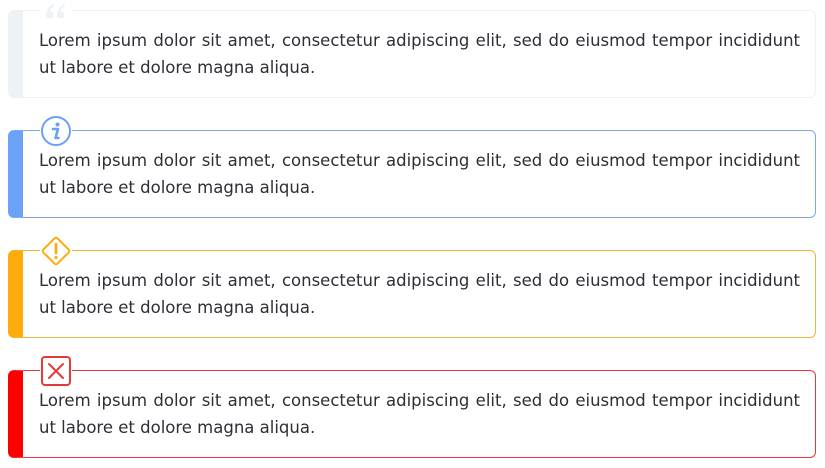  I want to click on quote-icon, so click(56, 14).